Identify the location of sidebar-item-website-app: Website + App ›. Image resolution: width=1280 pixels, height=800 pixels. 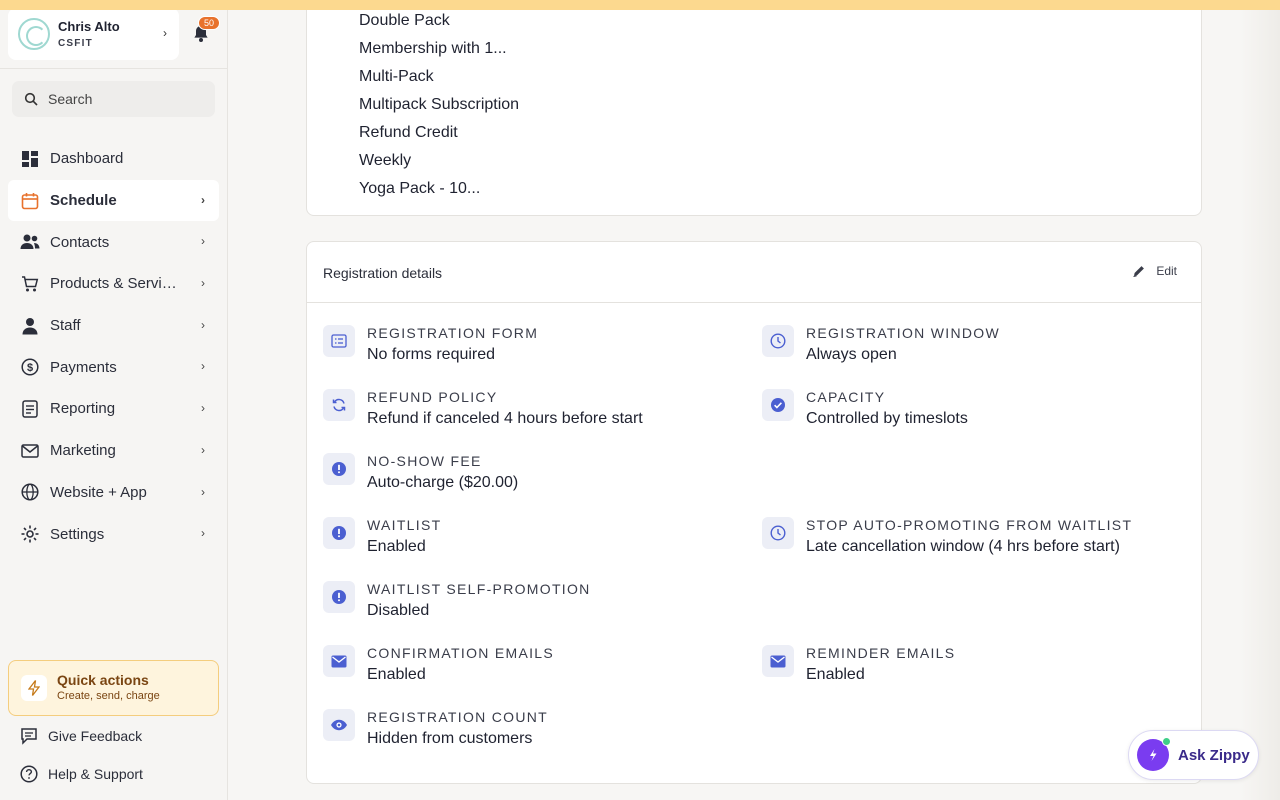
(113, 493).